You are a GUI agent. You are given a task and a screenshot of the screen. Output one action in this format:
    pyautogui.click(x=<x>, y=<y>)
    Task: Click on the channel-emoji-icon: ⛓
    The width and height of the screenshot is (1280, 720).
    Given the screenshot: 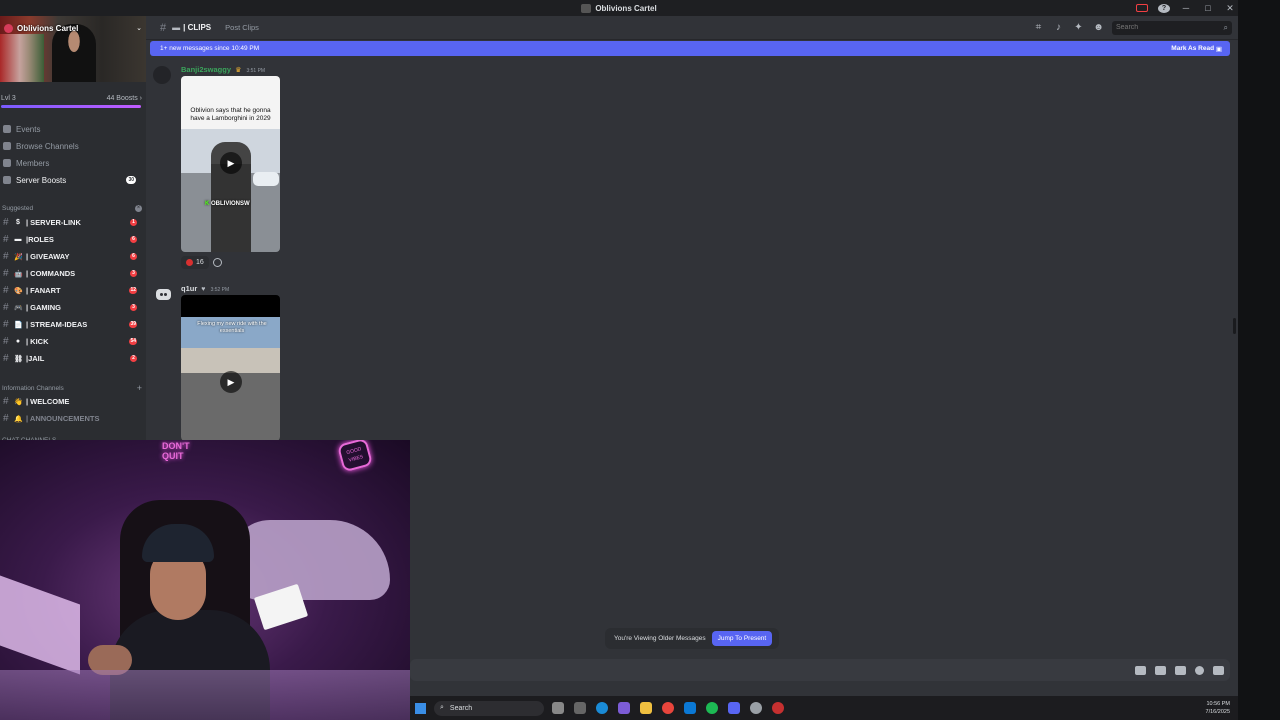 What is the action you would take?
    pyautogui.click(x=18, y=359)
    